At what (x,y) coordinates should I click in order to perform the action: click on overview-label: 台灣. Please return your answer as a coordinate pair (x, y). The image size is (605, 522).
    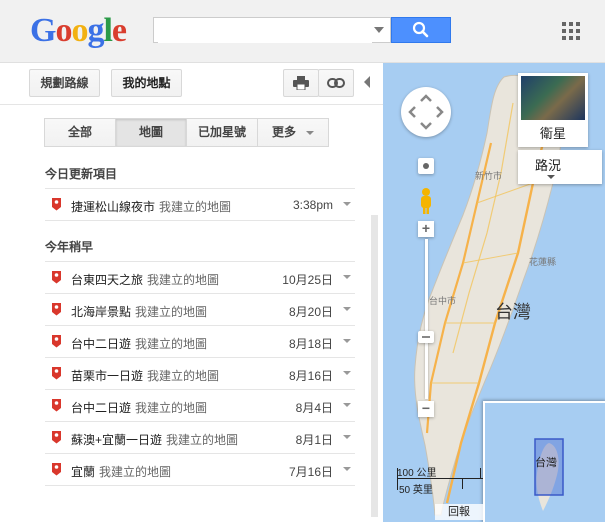
    Looking at the image, I should click on (546, 462).